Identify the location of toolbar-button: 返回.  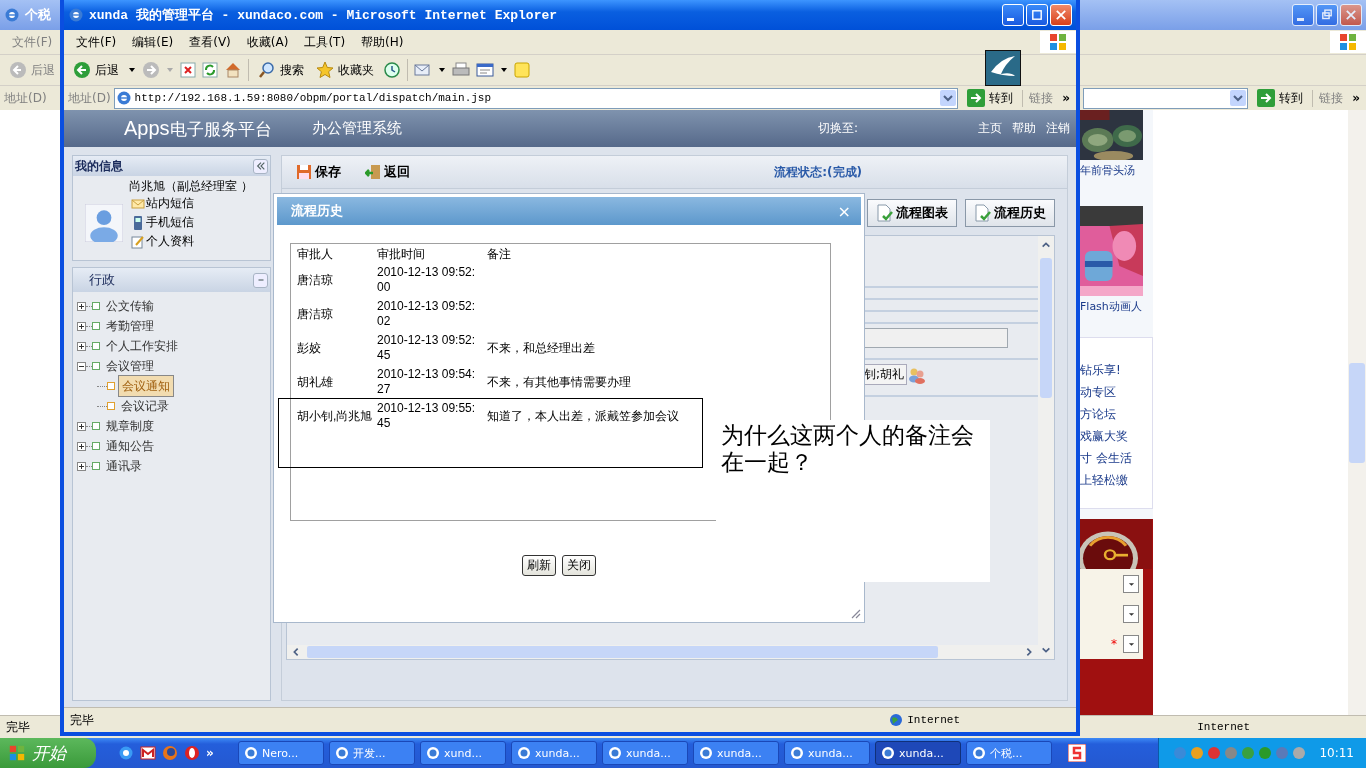
(387, 172).